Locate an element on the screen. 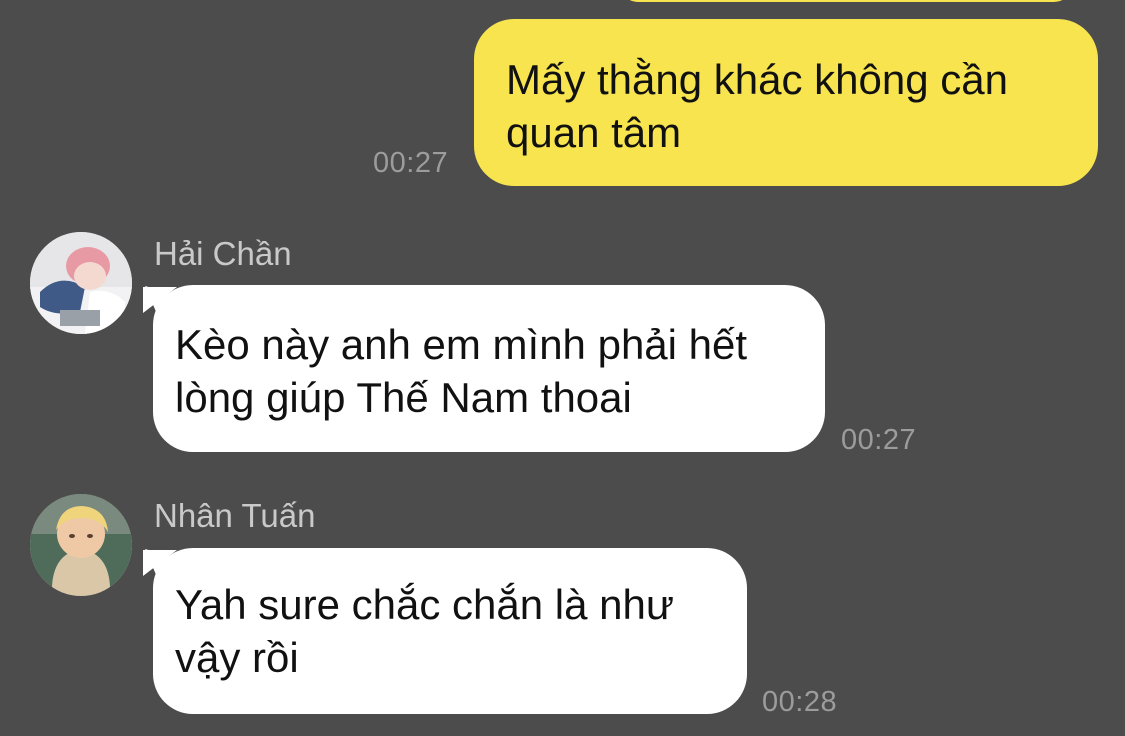  incoming-message-bubble: Yah sure chắc chắn là như vậy rồi is located at coordinates (450, 631).